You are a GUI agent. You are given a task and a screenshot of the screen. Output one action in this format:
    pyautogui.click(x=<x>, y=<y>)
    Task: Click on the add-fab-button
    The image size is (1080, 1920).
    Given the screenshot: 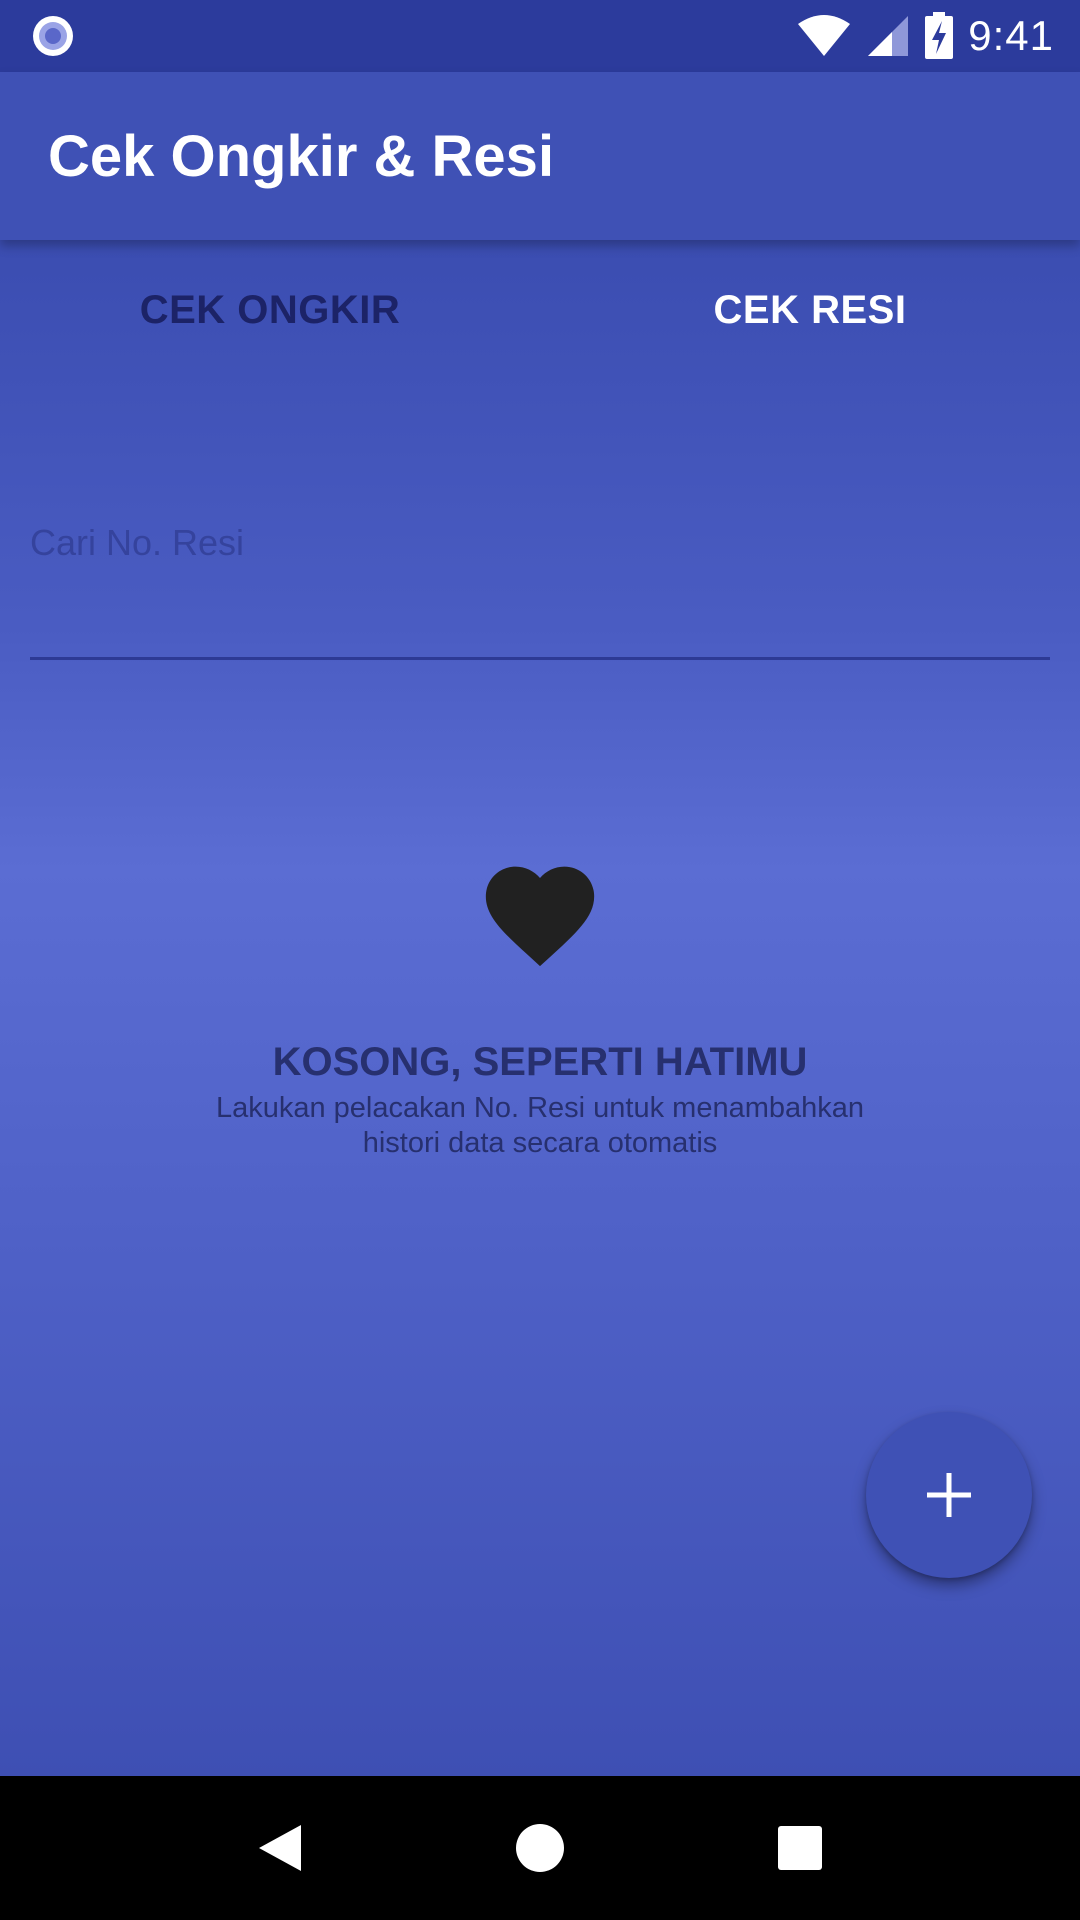 What is the action you would take?
    pyautogui.click(x=949, y=1495)
    